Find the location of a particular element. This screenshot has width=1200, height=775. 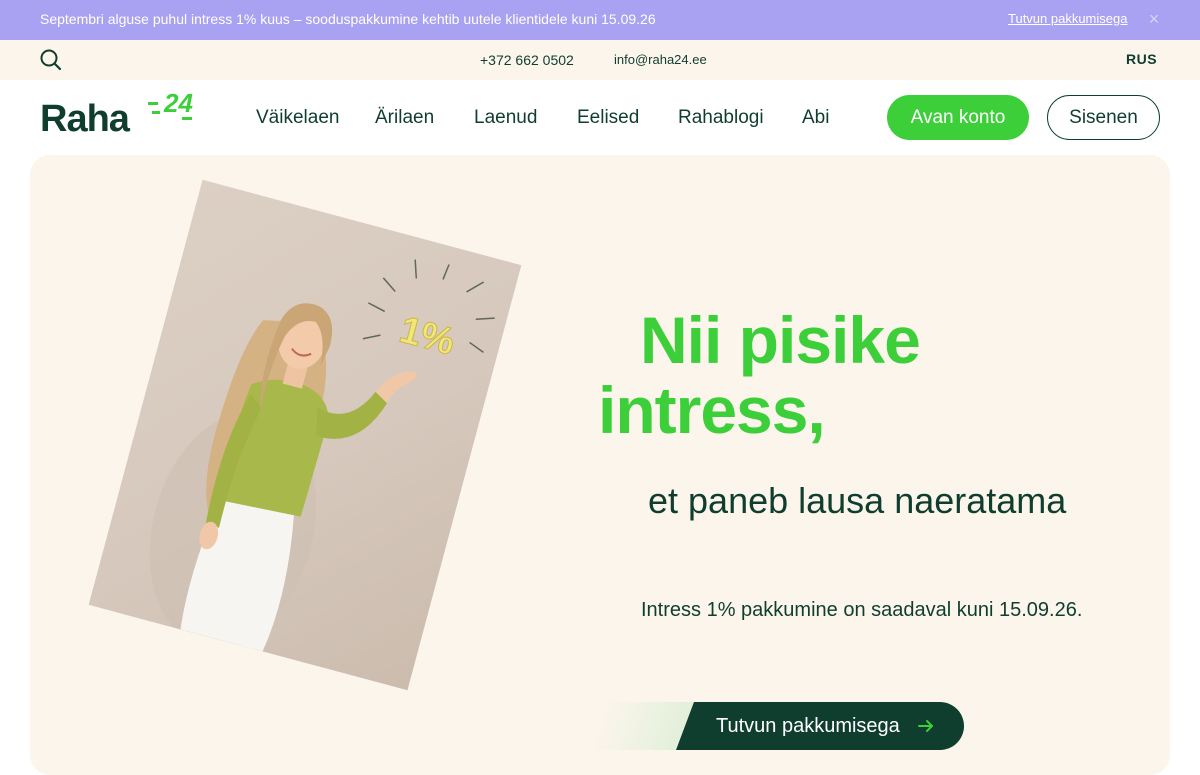

nav-item-eelised: Eelised is located at coordinates (608, 118).